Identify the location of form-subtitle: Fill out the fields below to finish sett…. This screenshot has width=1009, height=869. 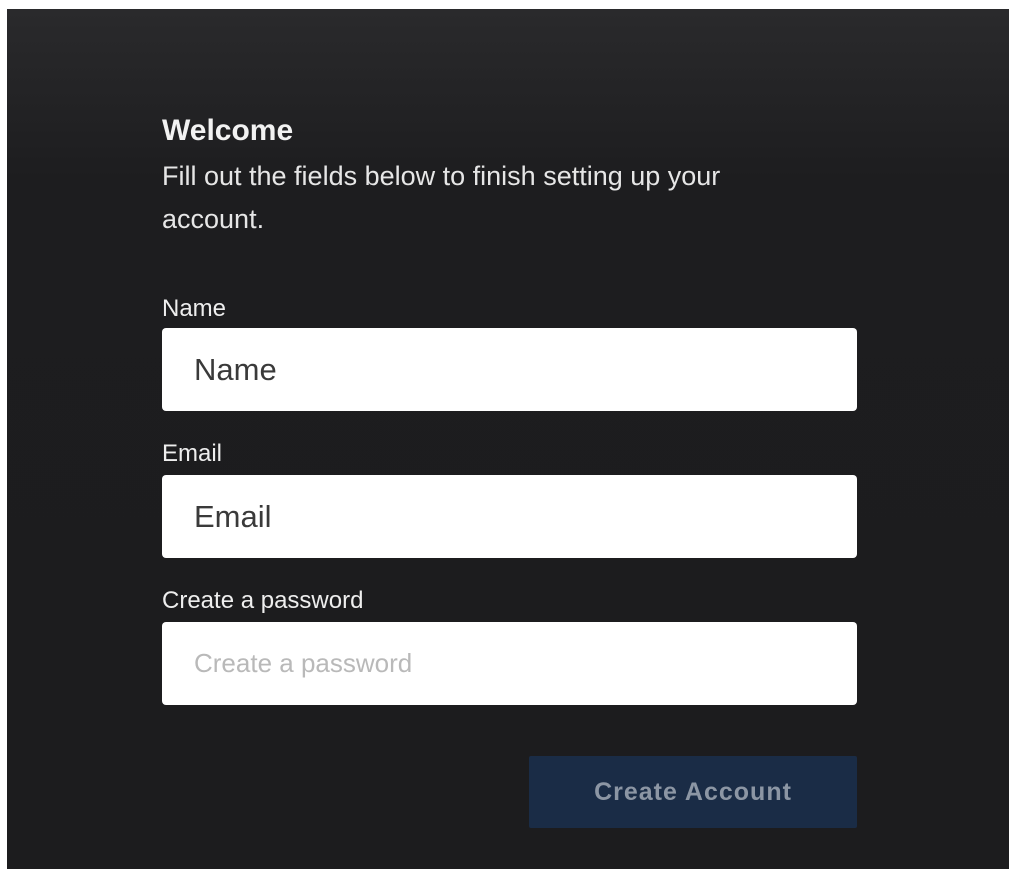
(441, 197).